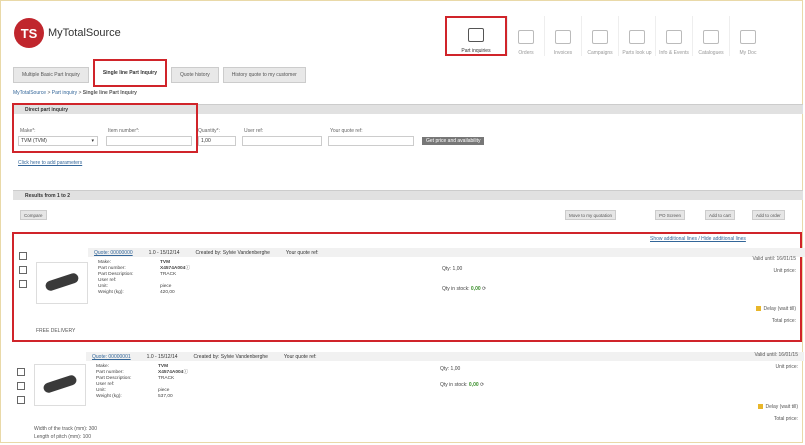 The width and height of the screenshot is (805, 445). Describe the element at coordinates (50, 163) in the screenshot. I see `add-parameters-link: Click here to add parameters` at that location.